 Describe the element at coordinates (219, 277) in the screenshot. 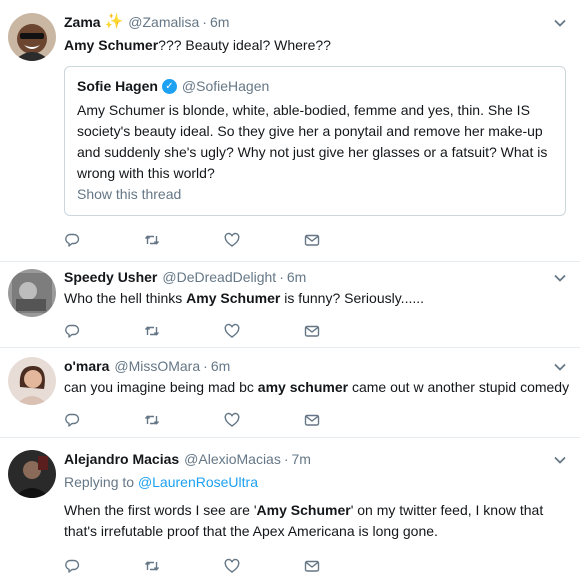

I see `user-handle: @DeDreadDelight` at that location.